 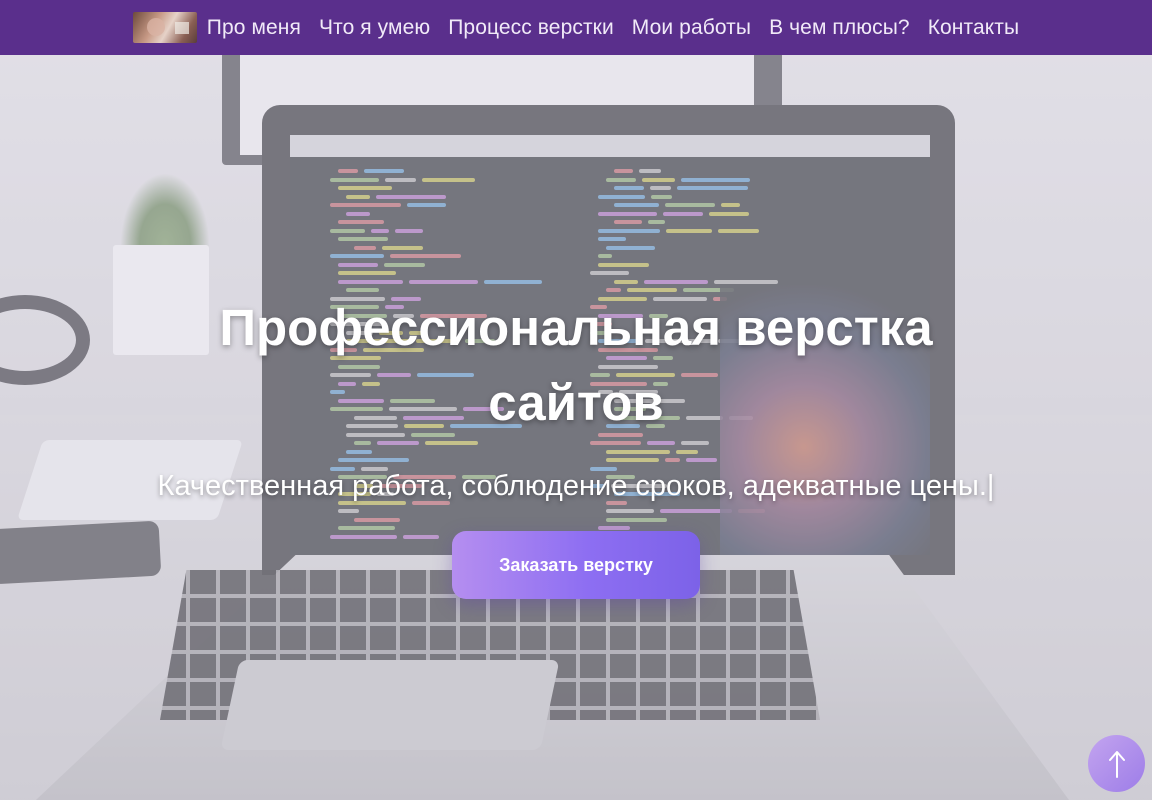 What do you see at coordinates (254, 28) in the screenshot?
I see `nav-link-about: Про меня` at bounding box center [254, 28].